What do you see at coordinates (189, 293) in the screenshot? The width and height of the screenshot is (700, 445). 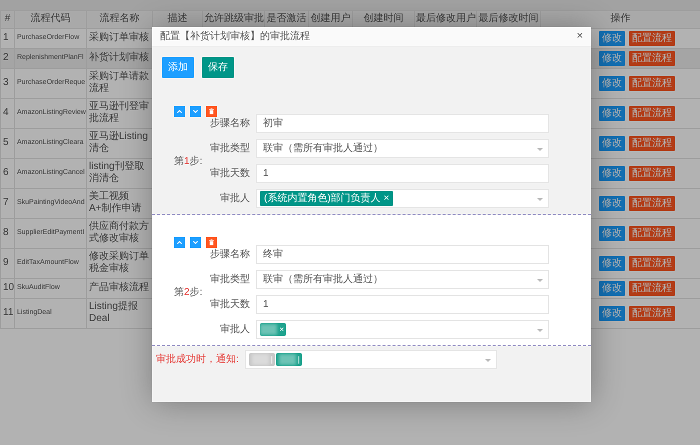 I see `step-label: 第2步:` at bounding box center [189, 293].